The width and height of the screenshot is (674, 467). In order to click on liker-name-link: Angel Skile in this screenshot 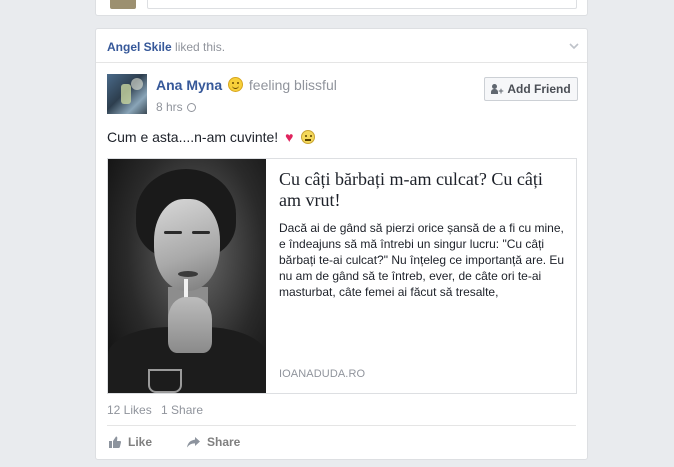, I will do `click(139, 47)`.